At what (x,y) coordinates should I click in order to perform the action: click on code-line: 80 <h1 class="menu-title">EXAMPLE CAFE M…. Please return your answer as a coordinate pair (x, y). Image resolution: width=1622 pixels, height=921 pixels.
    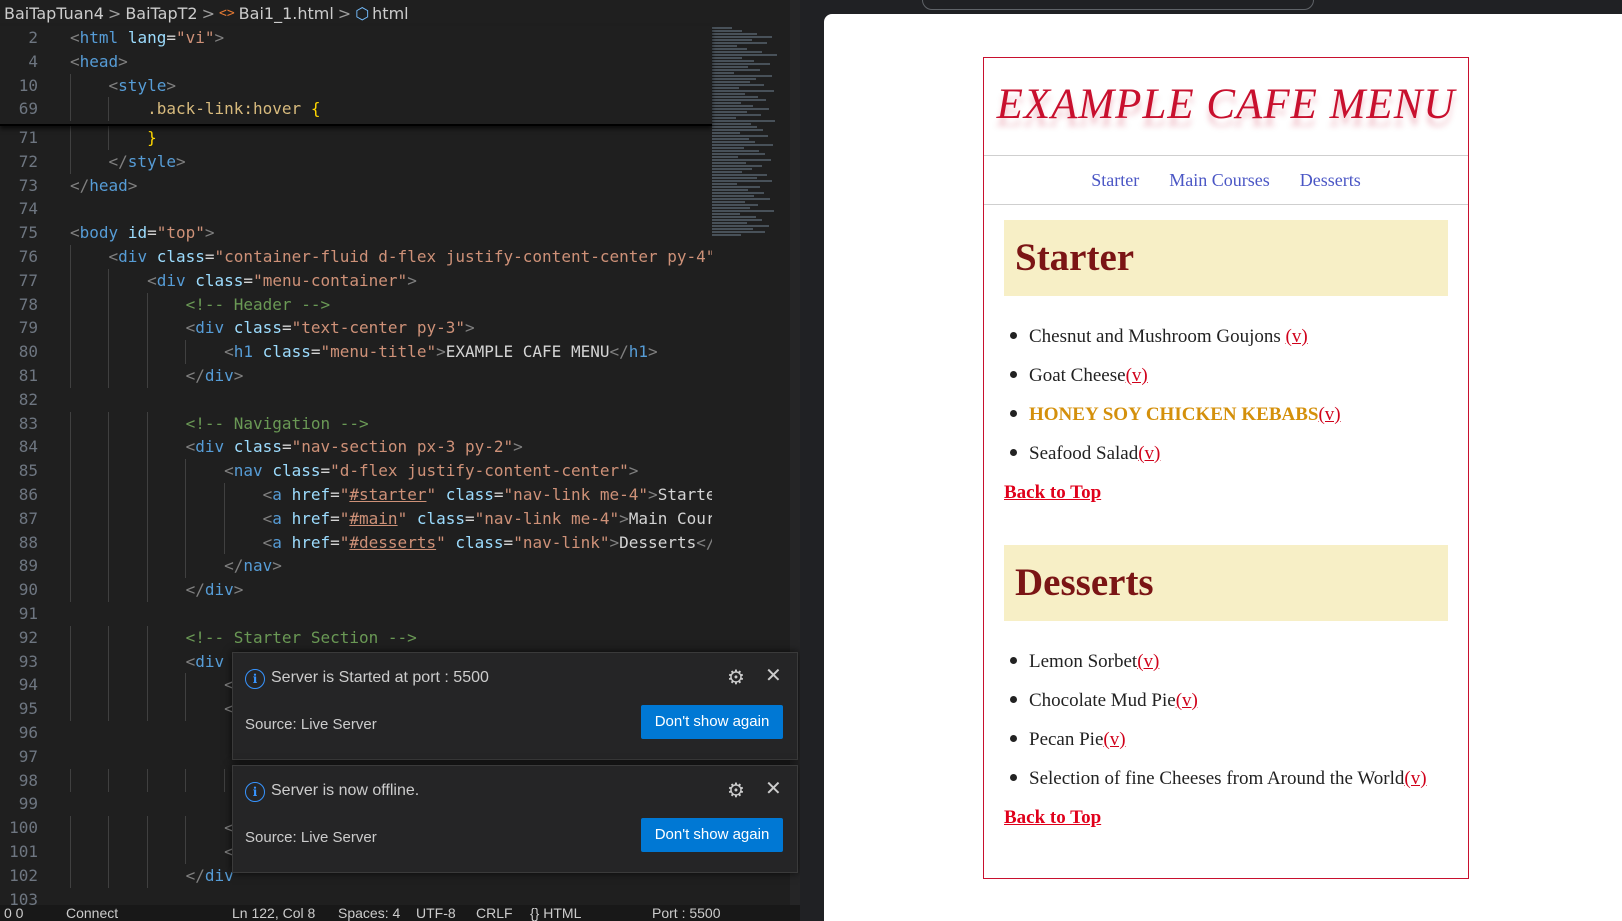
    Looking at the image, I should click on (356, 352).